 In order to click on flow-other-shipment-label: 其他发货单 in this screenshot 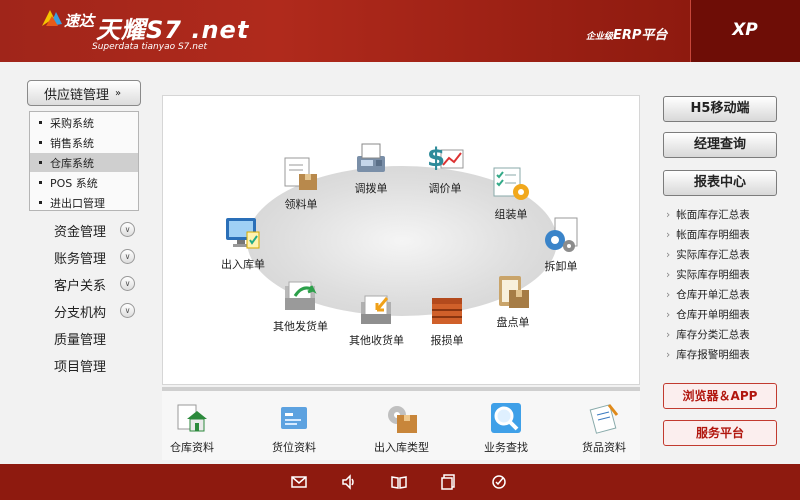, I will do `click(300, 326)`.